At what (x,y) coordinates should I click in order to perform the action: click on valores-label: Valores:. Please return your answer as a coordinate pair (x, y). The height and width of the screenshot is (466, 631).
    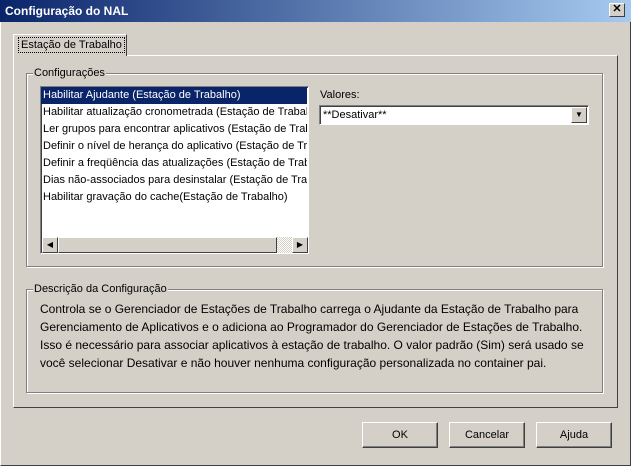
    Looking at the image, I should click on (340, 95).